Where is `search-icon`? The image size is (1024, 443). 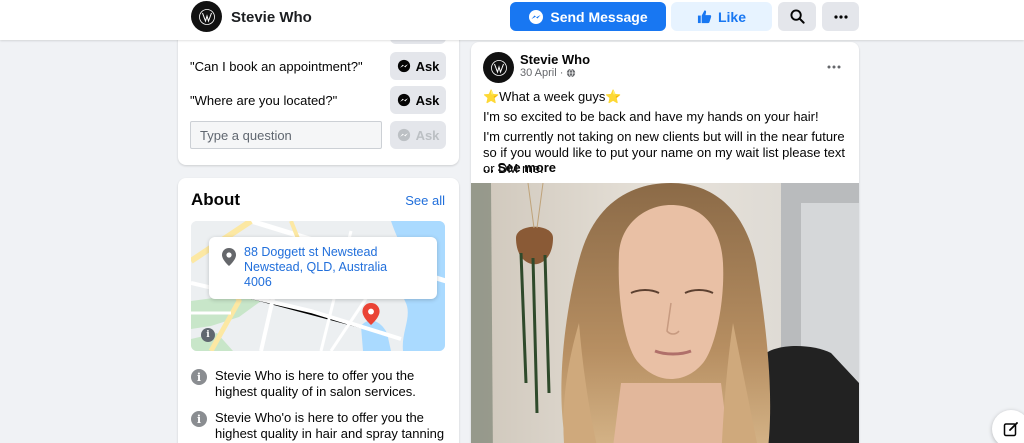
search-icon is located at coordinates (797, 16).